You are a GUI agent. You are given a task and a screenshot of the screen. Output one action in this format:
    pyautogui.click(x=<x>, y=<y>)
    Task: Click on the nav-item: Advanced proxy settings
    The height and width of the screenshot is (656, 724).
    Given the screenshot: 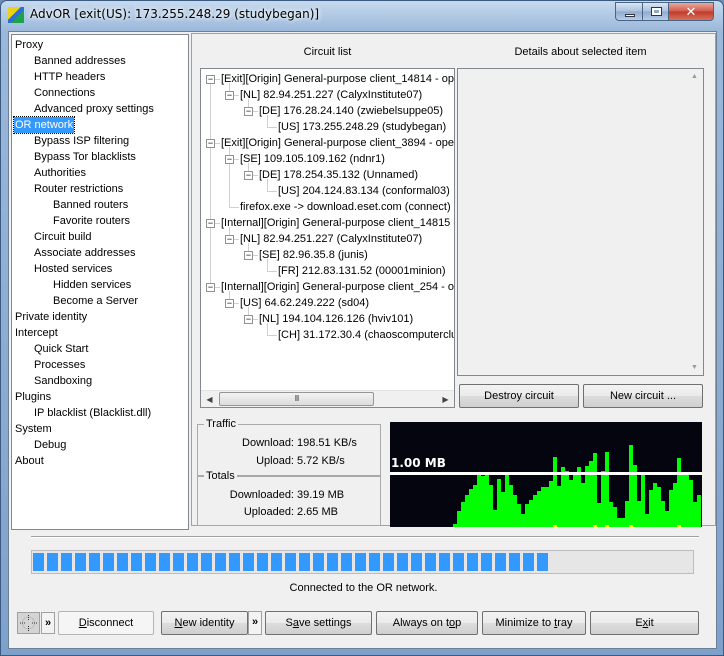 What is the action you would take?
    pyautogui.click(x=94, y=109)
    